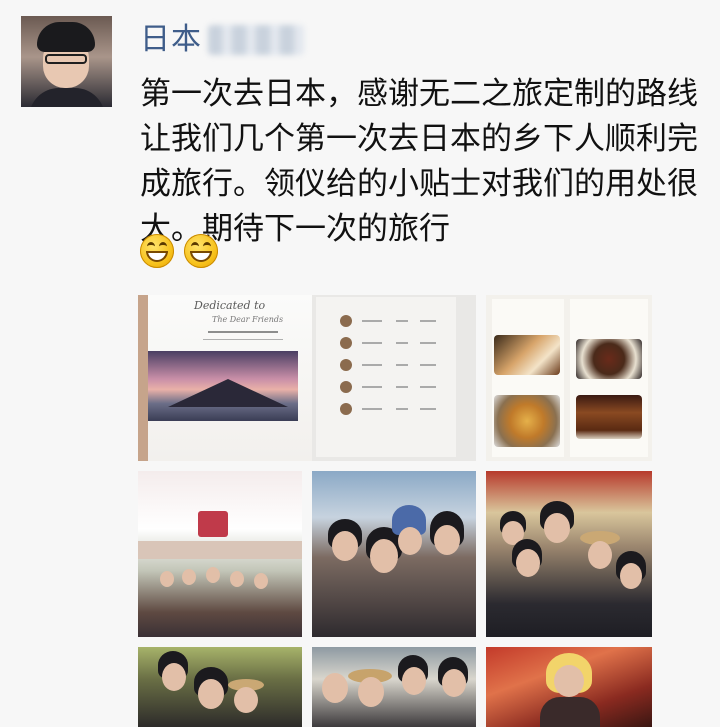 The image size is (720, 727). What do you see at coordinates (179, 251) in the screenshot?
I see `emoji-row` at bounding box center [179, 251].